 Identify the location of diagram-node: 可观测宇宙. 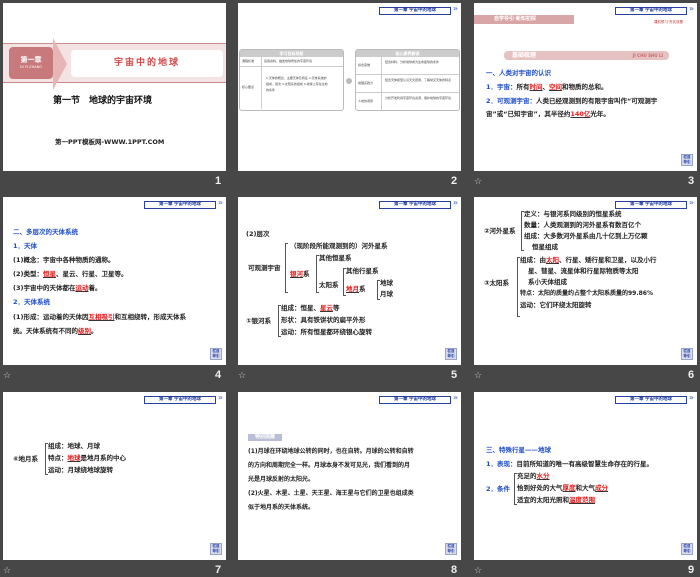
(264, 268).